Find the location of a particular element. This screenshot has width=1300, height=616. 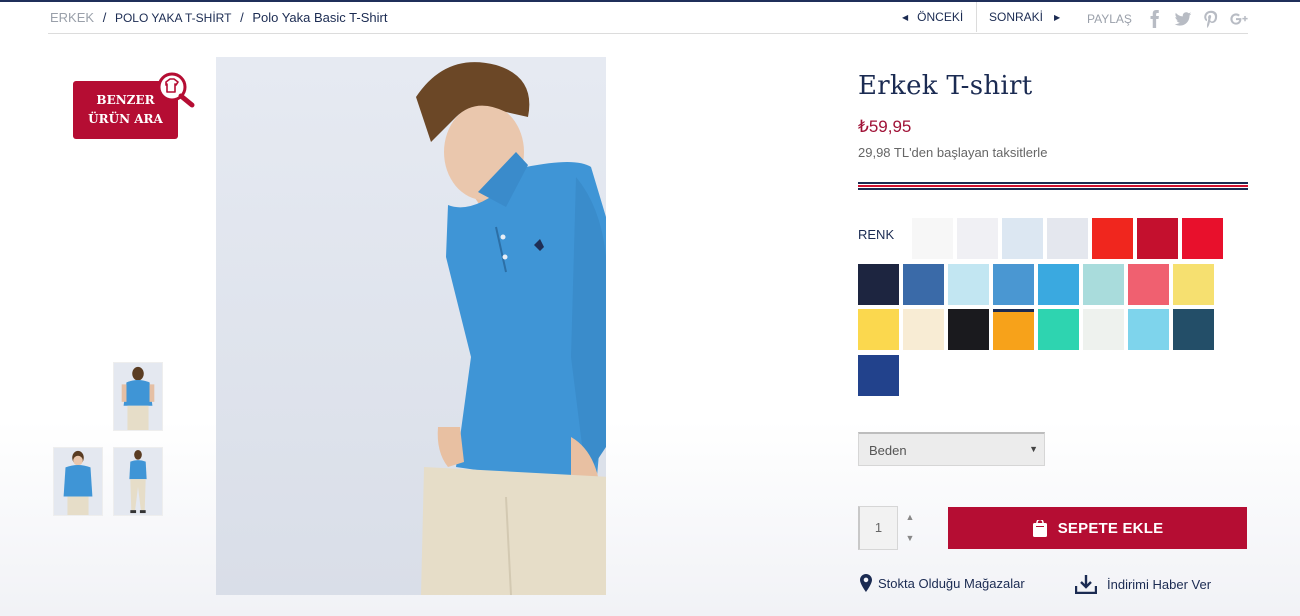

breadcrumb-link-erkek: ERKEK is located at coordinates (72, 17).